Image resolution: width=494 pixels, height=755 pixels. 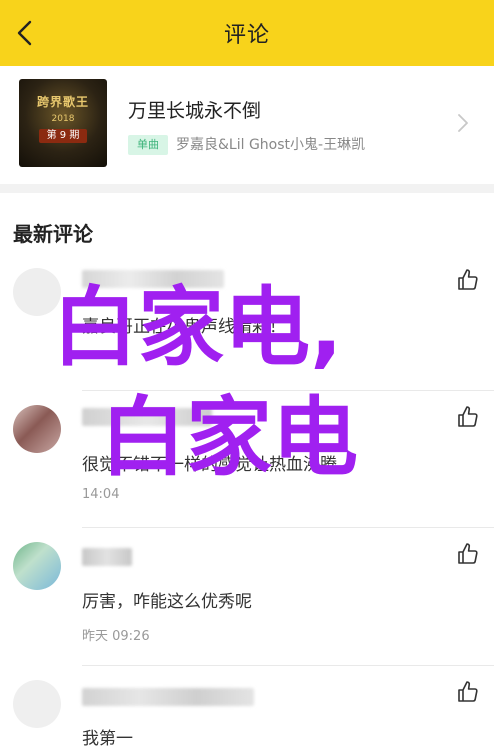 What do you see at coordinates (246, 35) in the screenshot?
I see `page-title: 评论` at bounding box center [246, 35].